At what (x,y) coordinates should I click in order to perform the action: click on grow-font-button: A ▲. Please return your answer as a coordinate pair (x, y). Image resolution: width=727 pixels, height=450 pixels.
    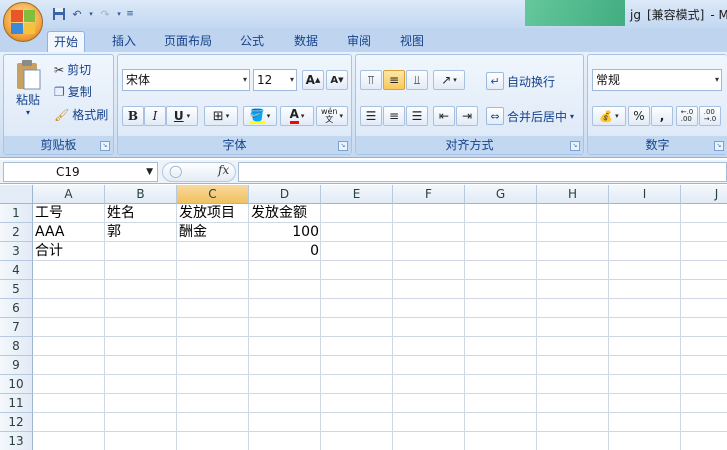
    Looking at the image, I should click on (313, 80).